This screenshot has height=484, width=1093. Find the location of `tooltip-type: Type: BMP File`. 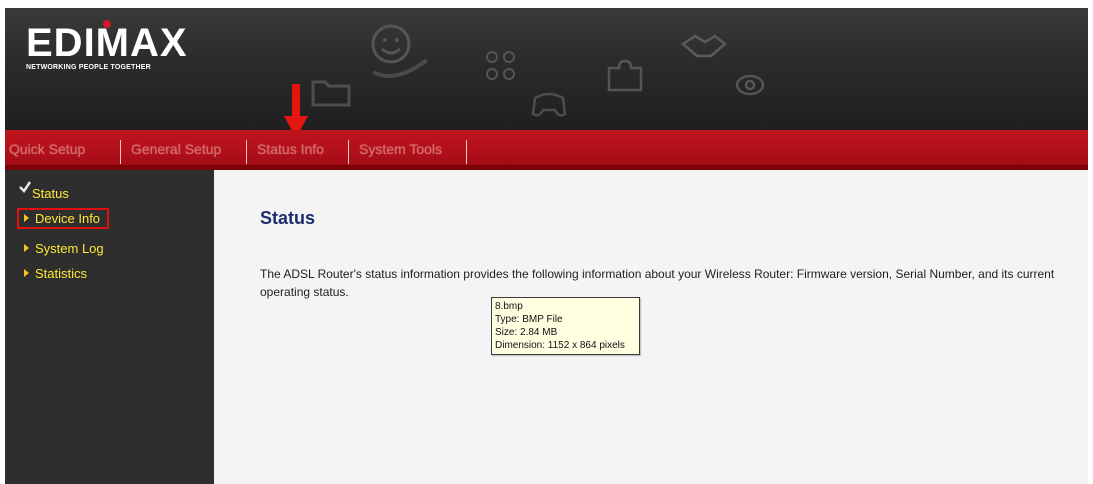

tooltip-type: Type: BMP File is located at coordinates (529, 319).